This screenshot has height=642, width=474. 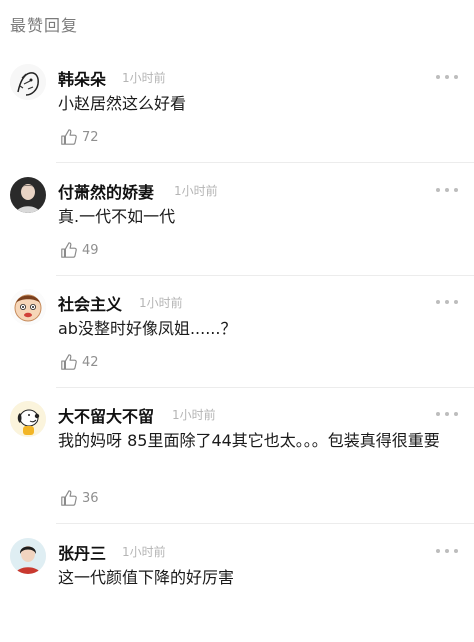 What do you see at coordinates (249, 440) in the screenshot?
I see `comment-text: 我的妈呀 85里面除了44其它也太。。。包装真得很重要` at bounding box center [249, 440].